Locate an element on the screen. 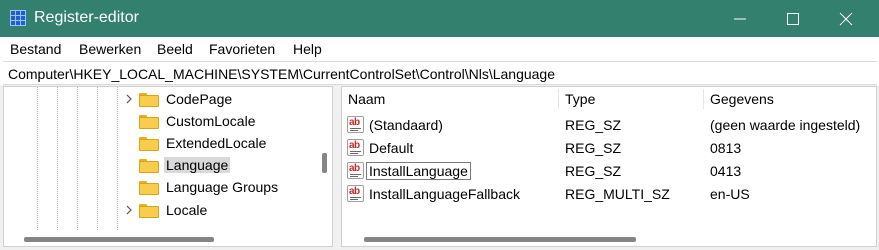 This screenshot has height=250, width=879. maximize-icon is located at coordinates (793, 19).